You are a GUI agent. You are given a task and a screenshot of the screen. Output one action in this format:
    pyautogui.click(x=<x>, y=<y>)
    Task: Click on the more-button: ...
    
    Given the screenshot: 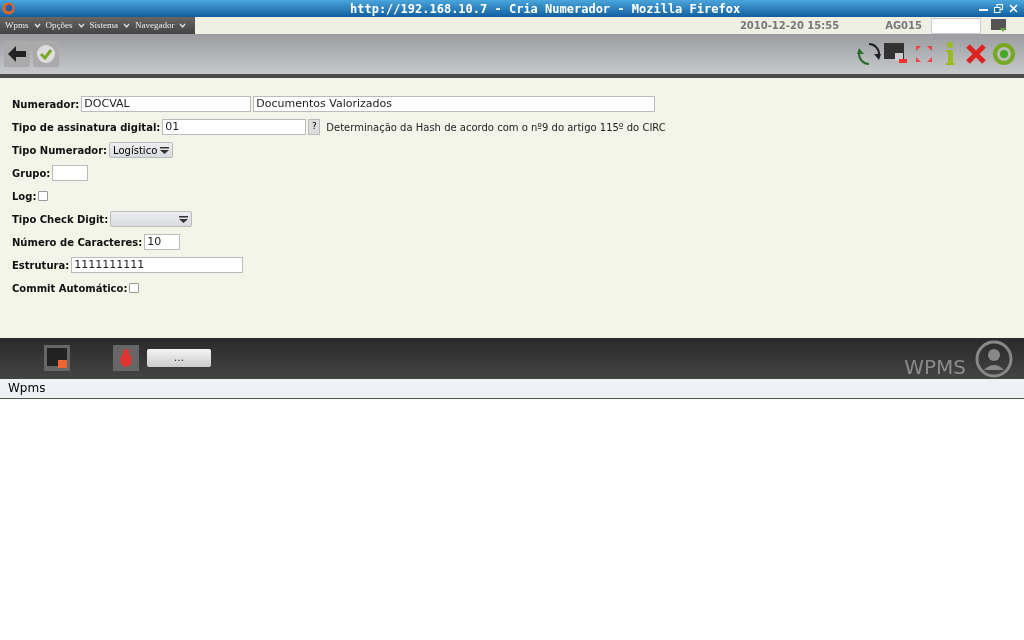 What is the action you would take?
    pyautogui.click(x=179, y=358)
    